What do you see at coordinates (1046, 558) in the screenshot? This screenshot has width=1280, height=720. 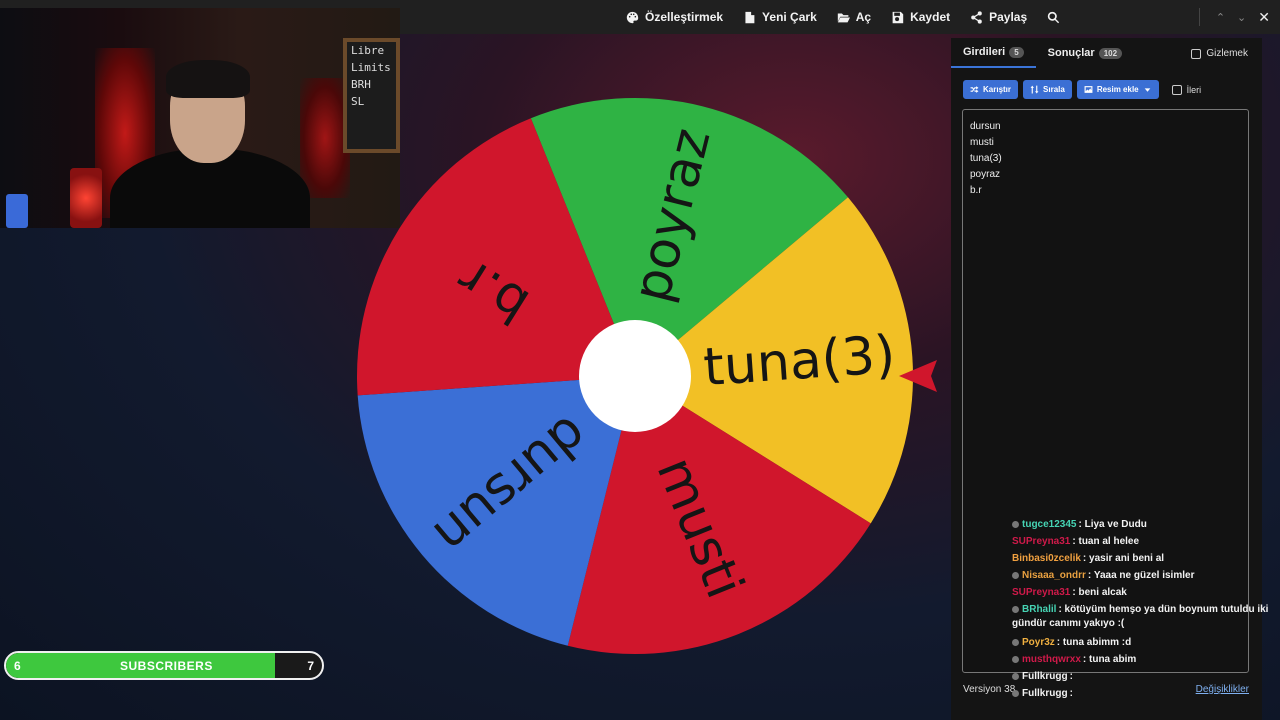 I see `chat-user: Binbasi0zcelik` at bounding box center [1046, 558].